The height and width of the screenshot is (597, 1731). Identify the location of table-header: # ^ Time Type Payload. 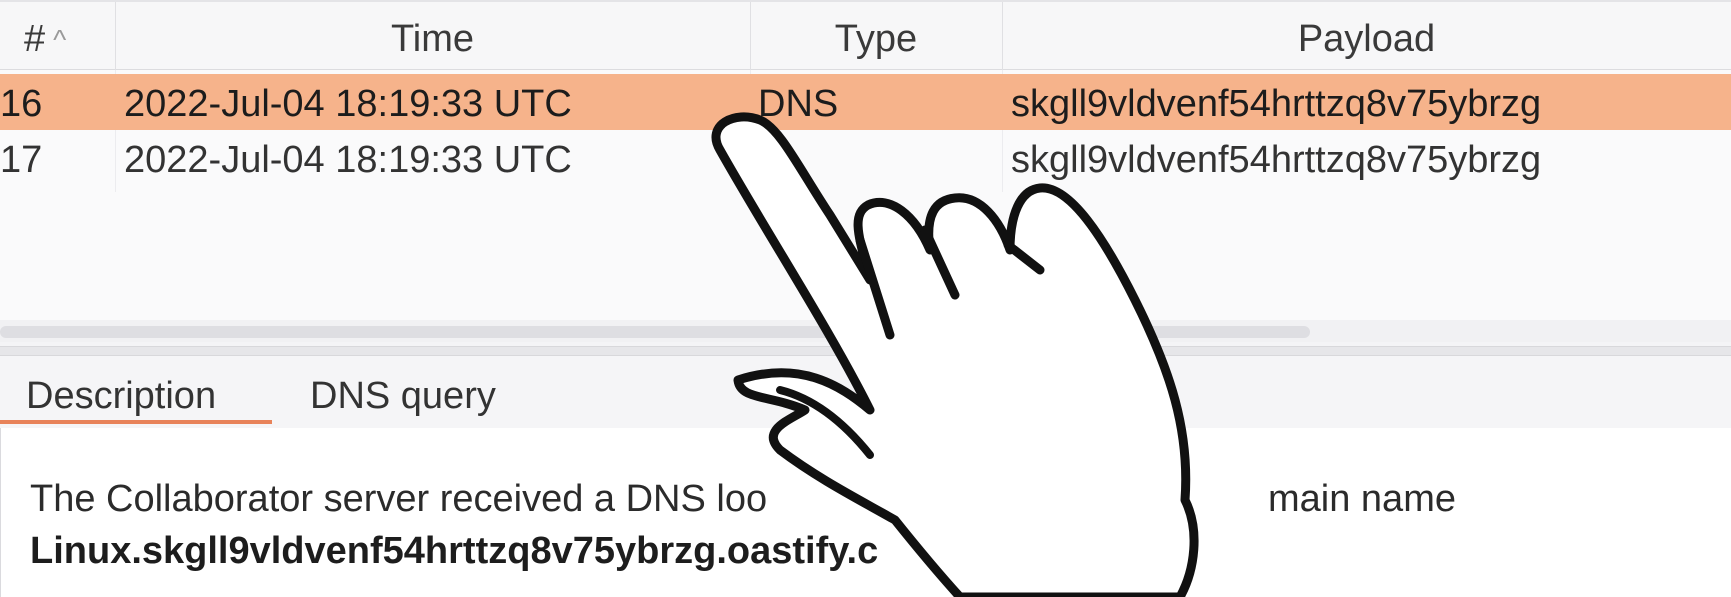
(865, 35).